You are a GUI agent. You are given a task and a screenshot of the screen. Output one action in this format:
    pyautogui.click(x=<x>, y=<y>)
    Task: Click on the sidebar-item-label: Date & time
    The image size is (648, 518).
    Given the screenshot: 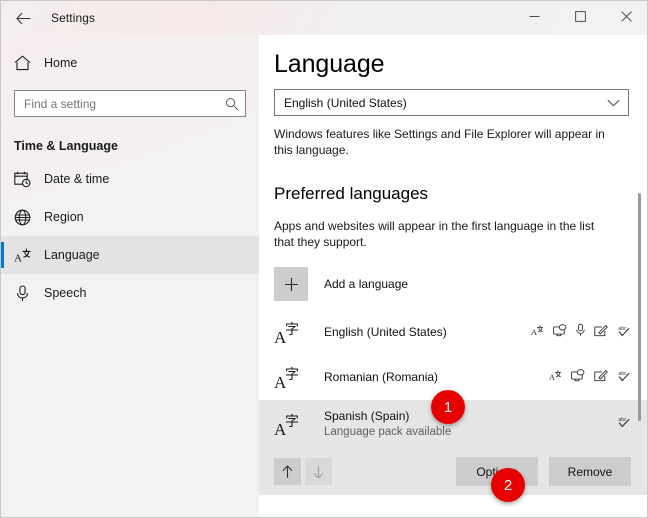 What is the action you would take?
    pyautogui.click(x=77, y=179)
    